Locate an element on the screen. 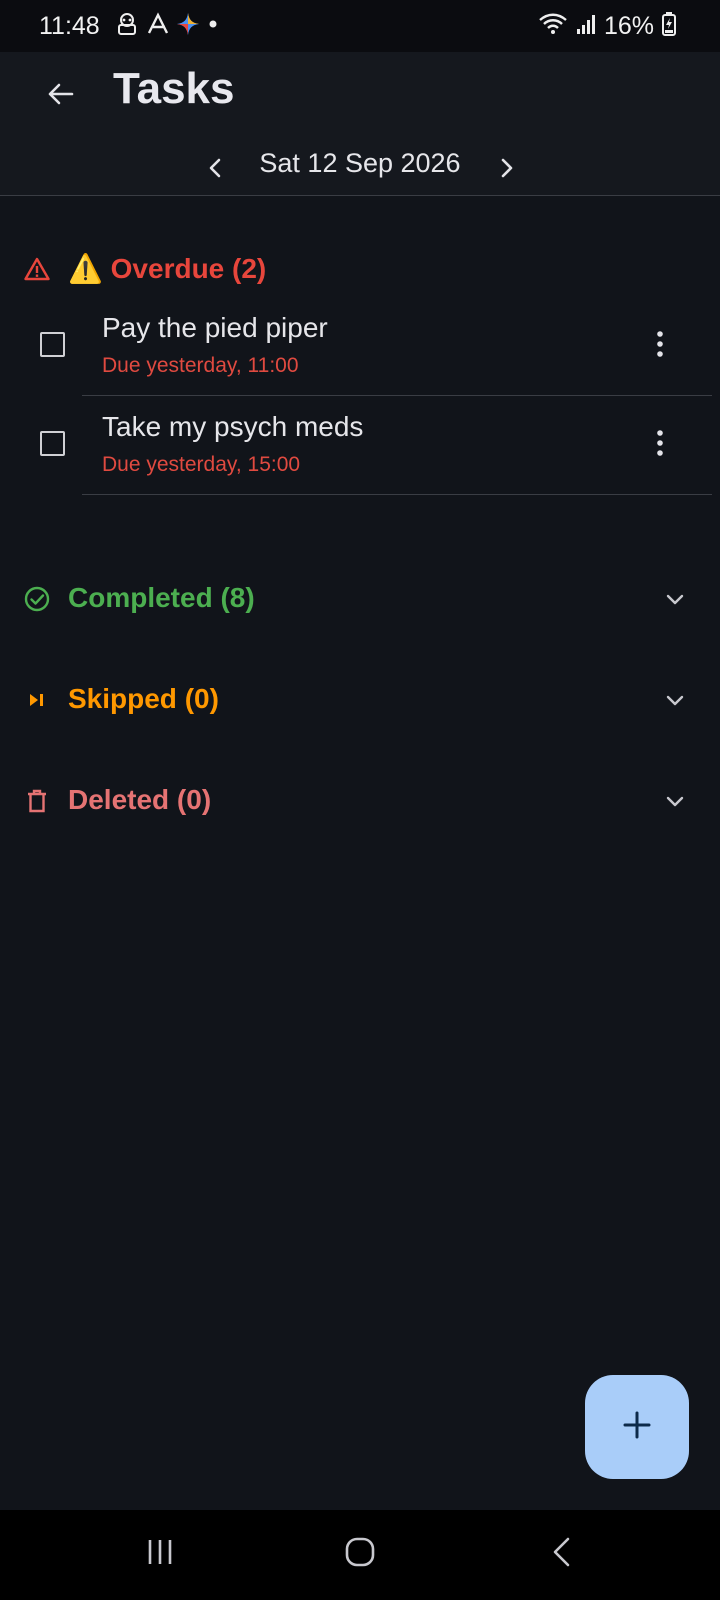  current-date: Sat 12 Sep 2026 is located at coordinates (360, 163).